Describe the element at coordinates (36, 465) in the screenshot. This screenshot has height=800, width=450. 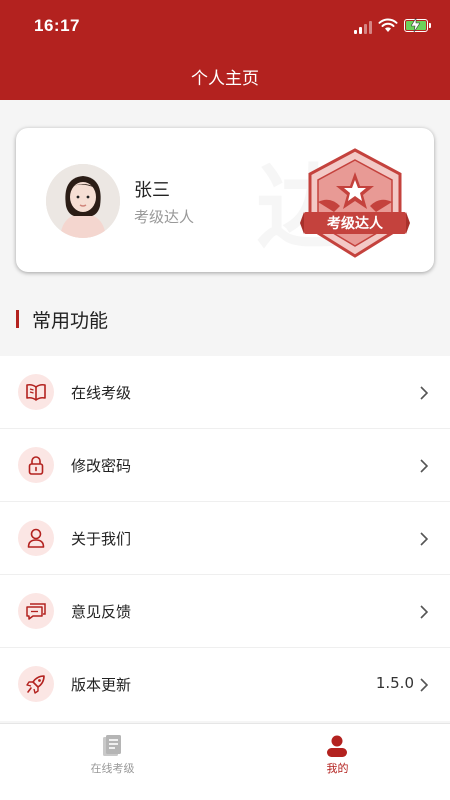
I see `lock-icon` at that location.